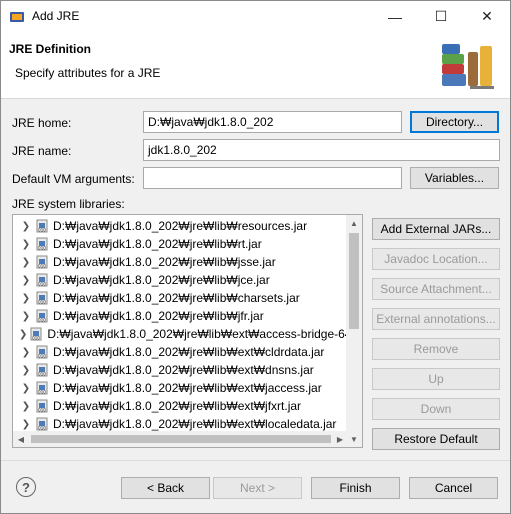  Describe the element at coordinates (355, 488) in the screenshot. I see `finish-button: Finish` at that location.